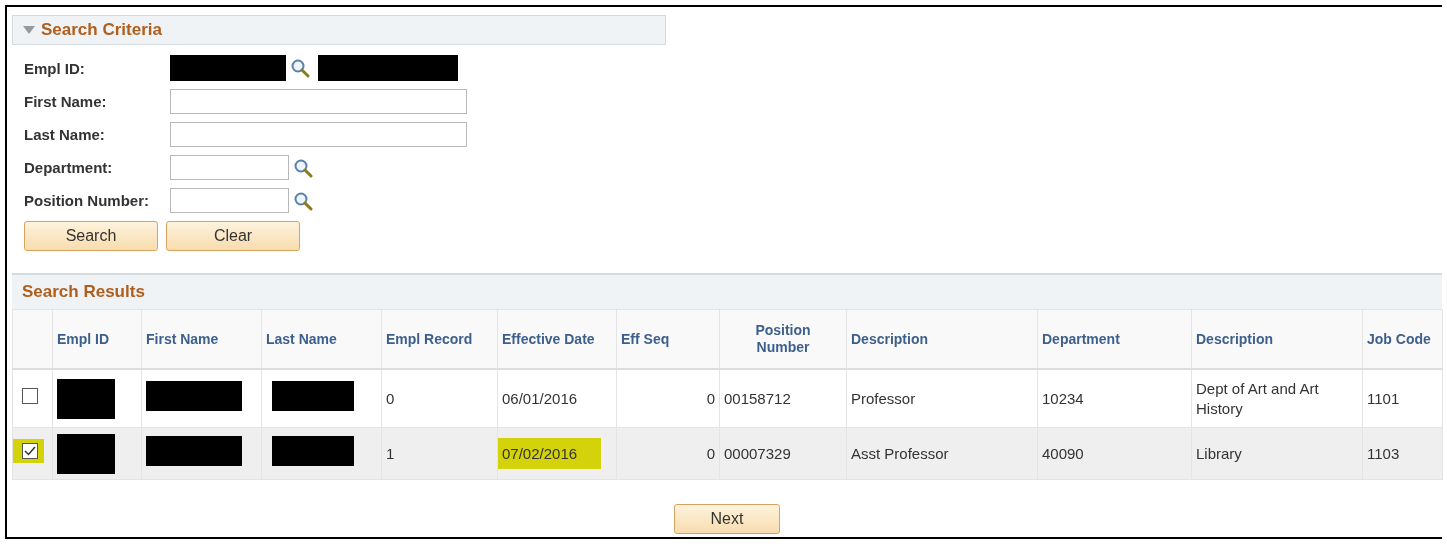 The image size is (1447, 544). What do you see at coordinates (390, 453) in the screenshot?
I see `table-cell: 1` at bounding box center [390, 453].